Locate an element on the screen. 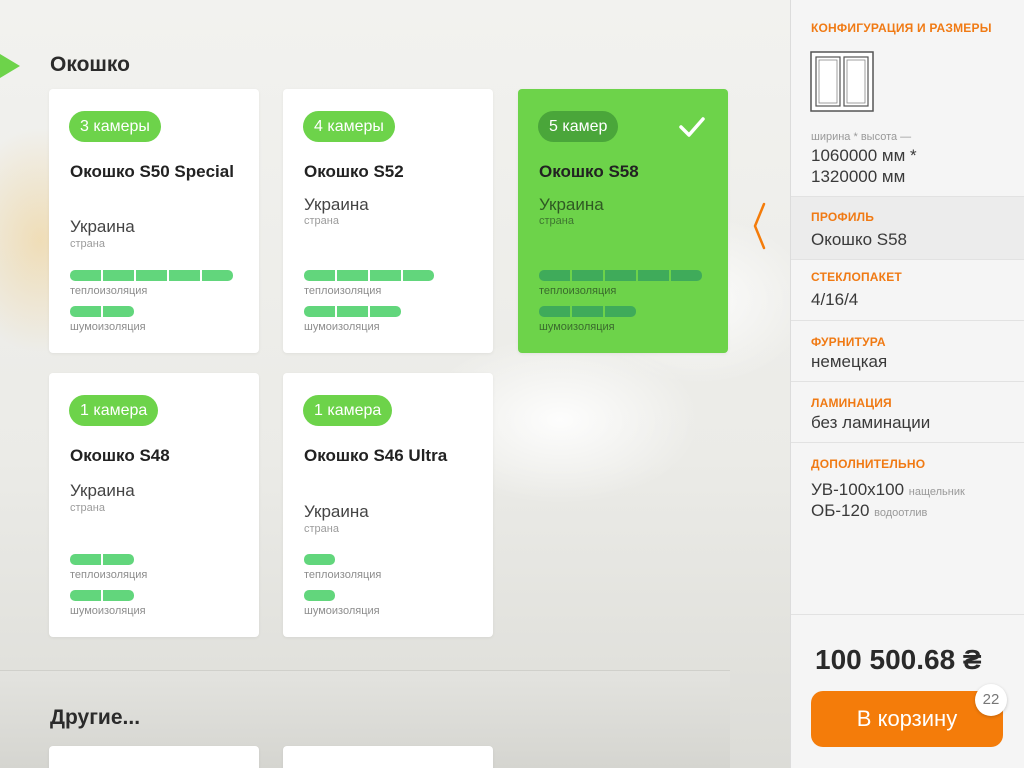 Image resolution: width=1024 pixels, height=768 pixels. chambers-badge: 5 камер is located at coordinates (578, 126).